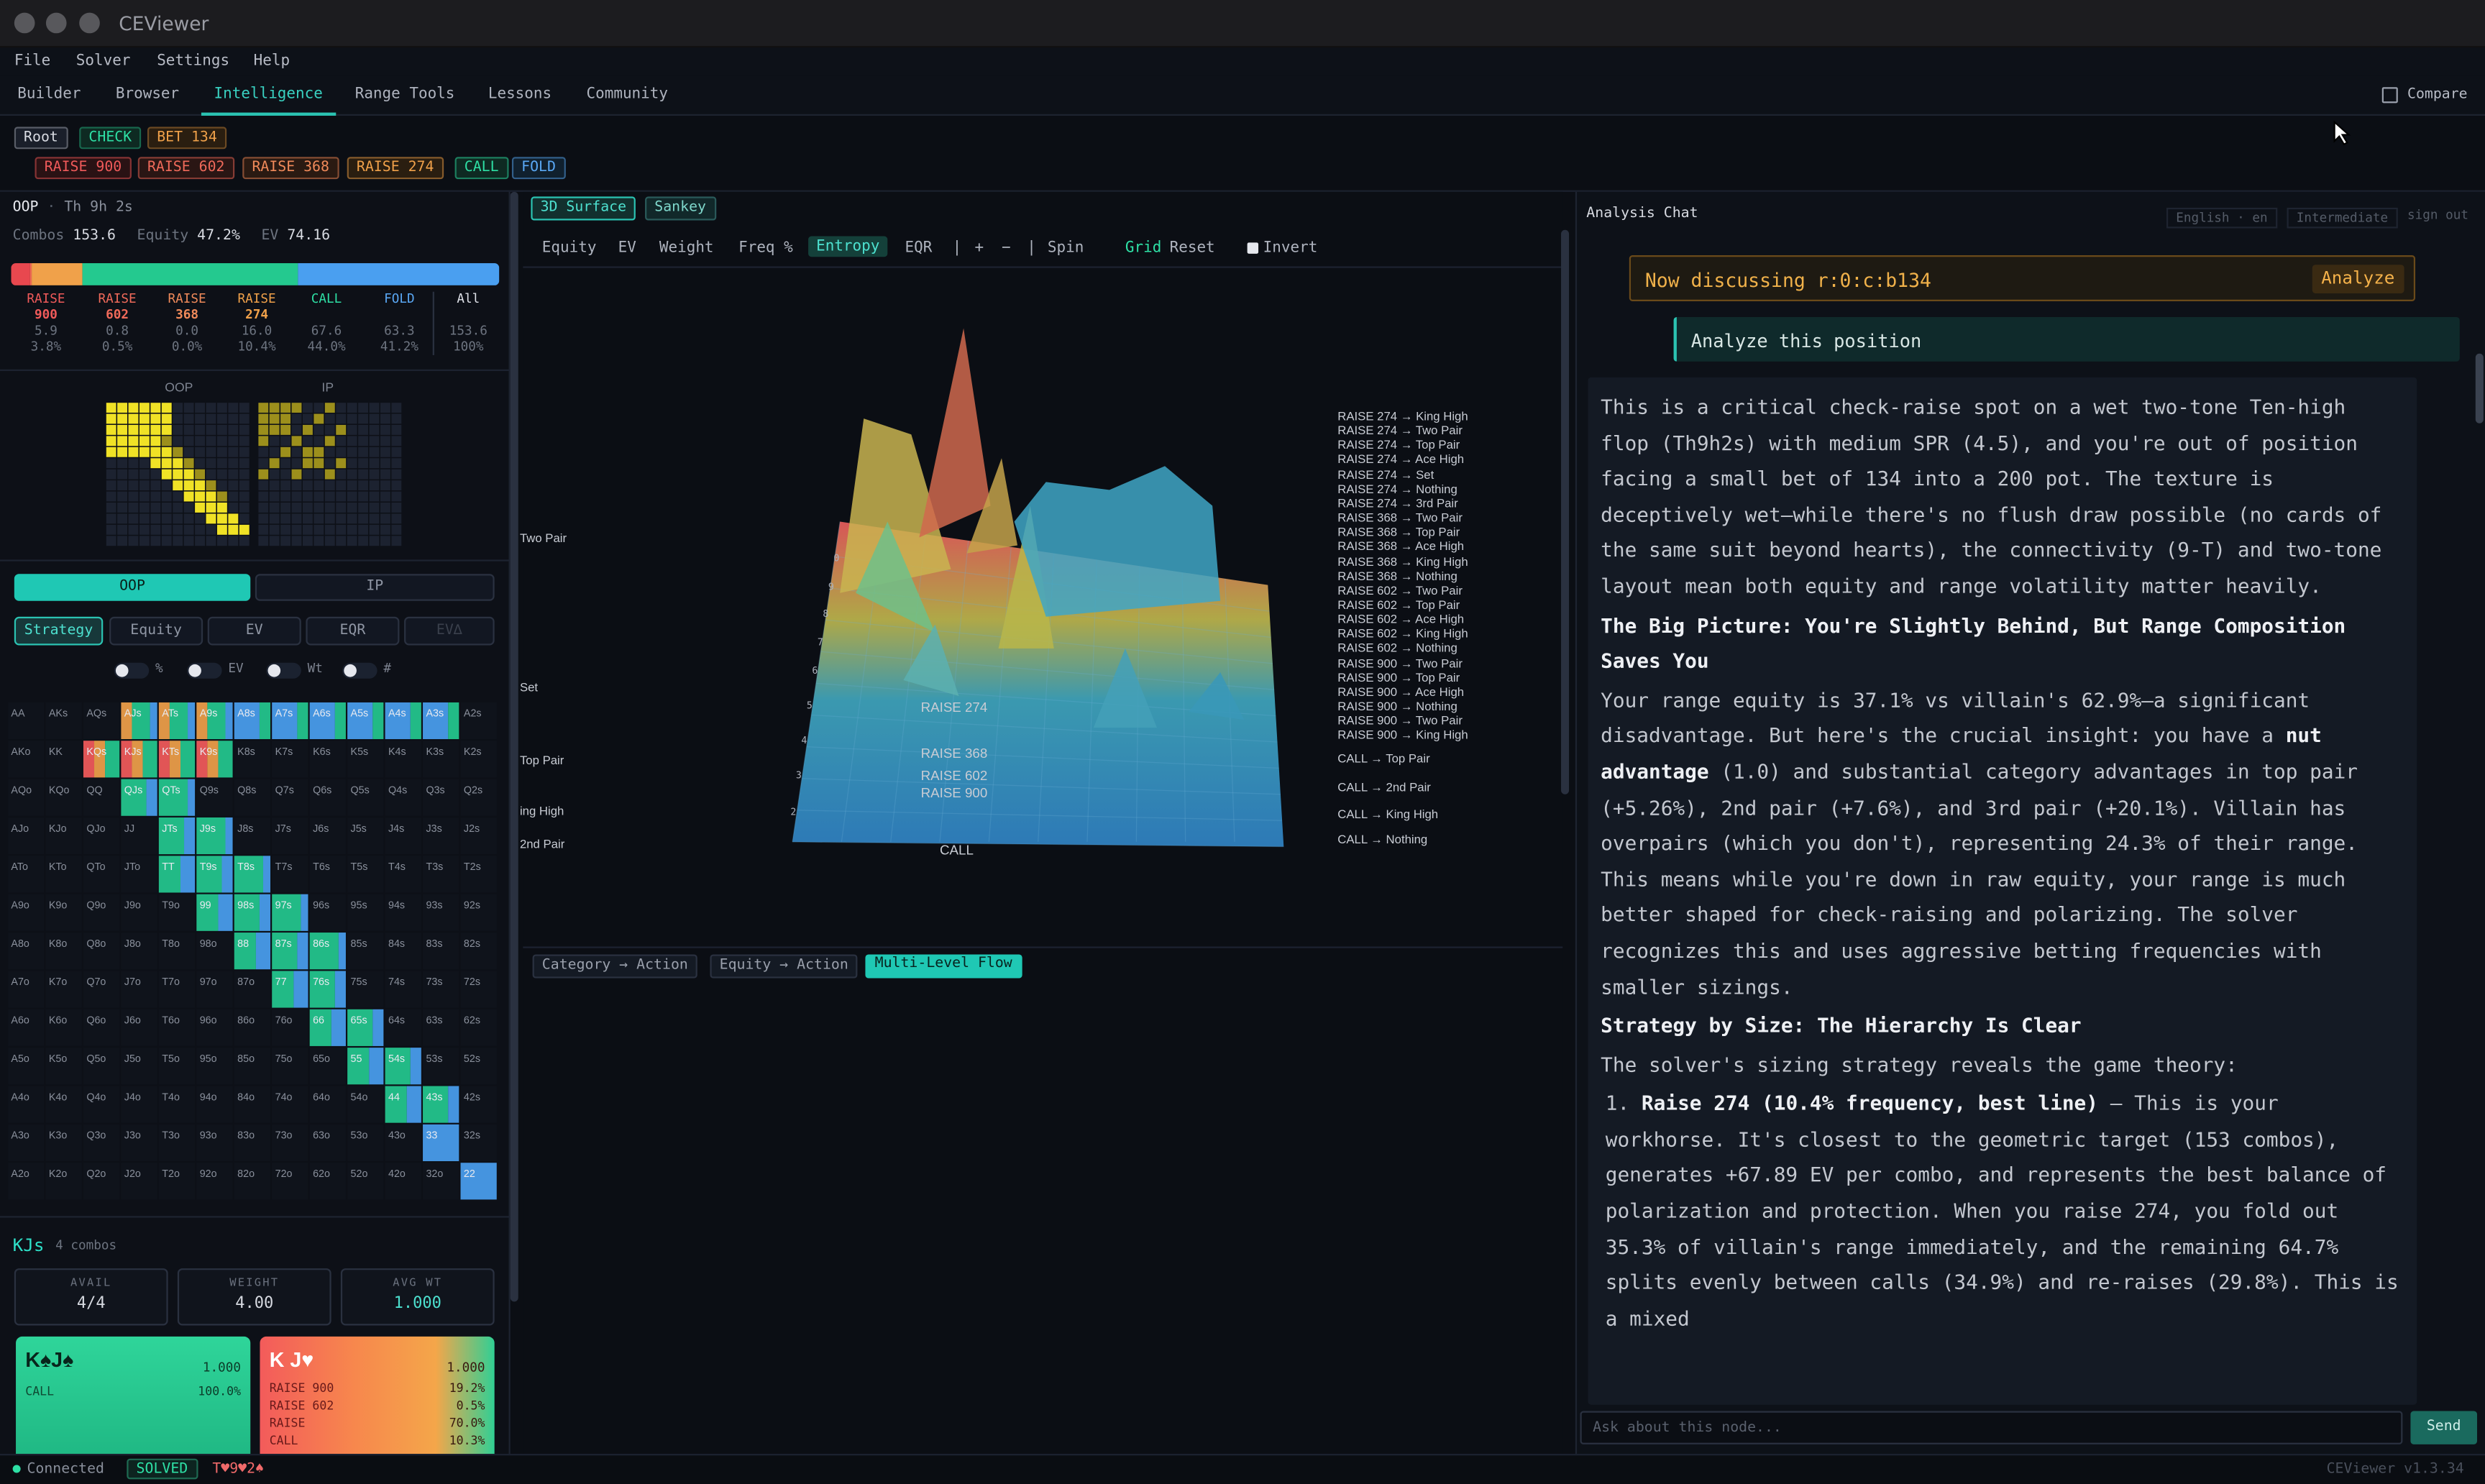 The width and height of the screenshot is (2485, 1484). What do you see at coordinates (327, 951) in the screenshot?
I see `hand-cell: 86s` at bounding box center [327, 951].